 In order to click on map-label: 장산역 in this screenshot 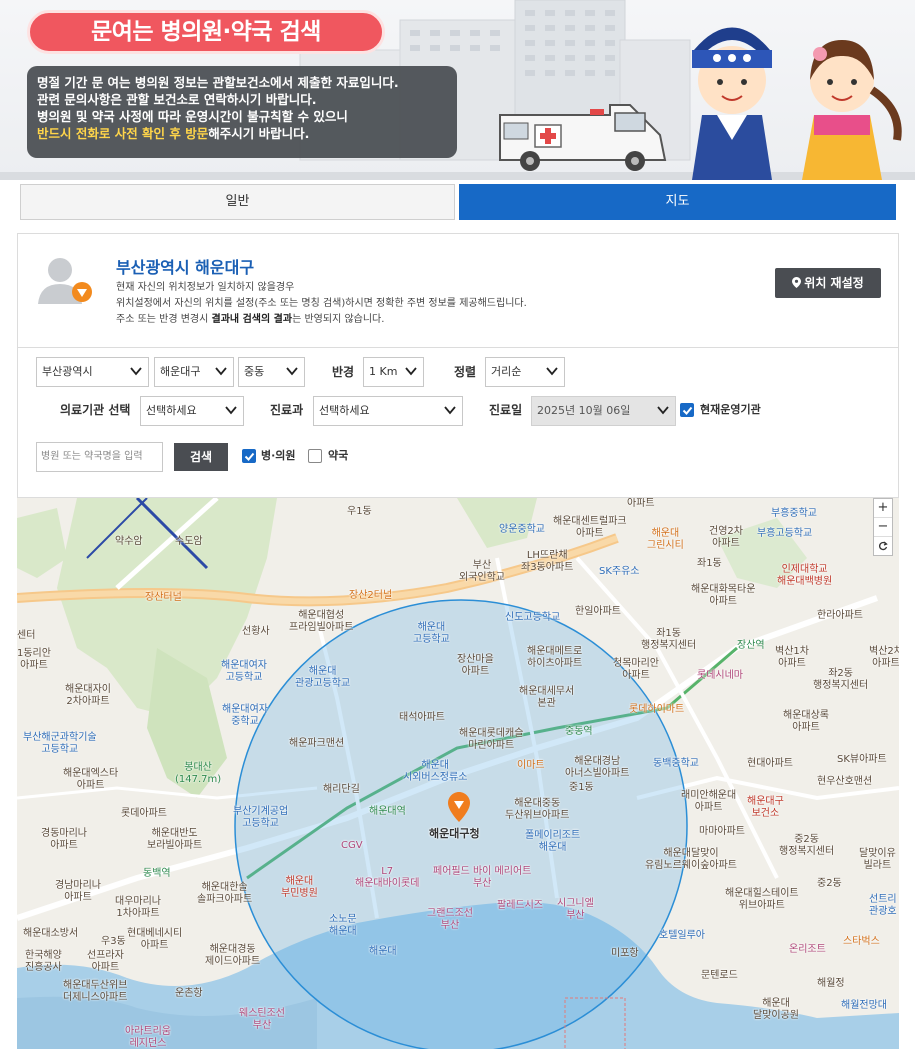, I will do `click(751, 645)`.